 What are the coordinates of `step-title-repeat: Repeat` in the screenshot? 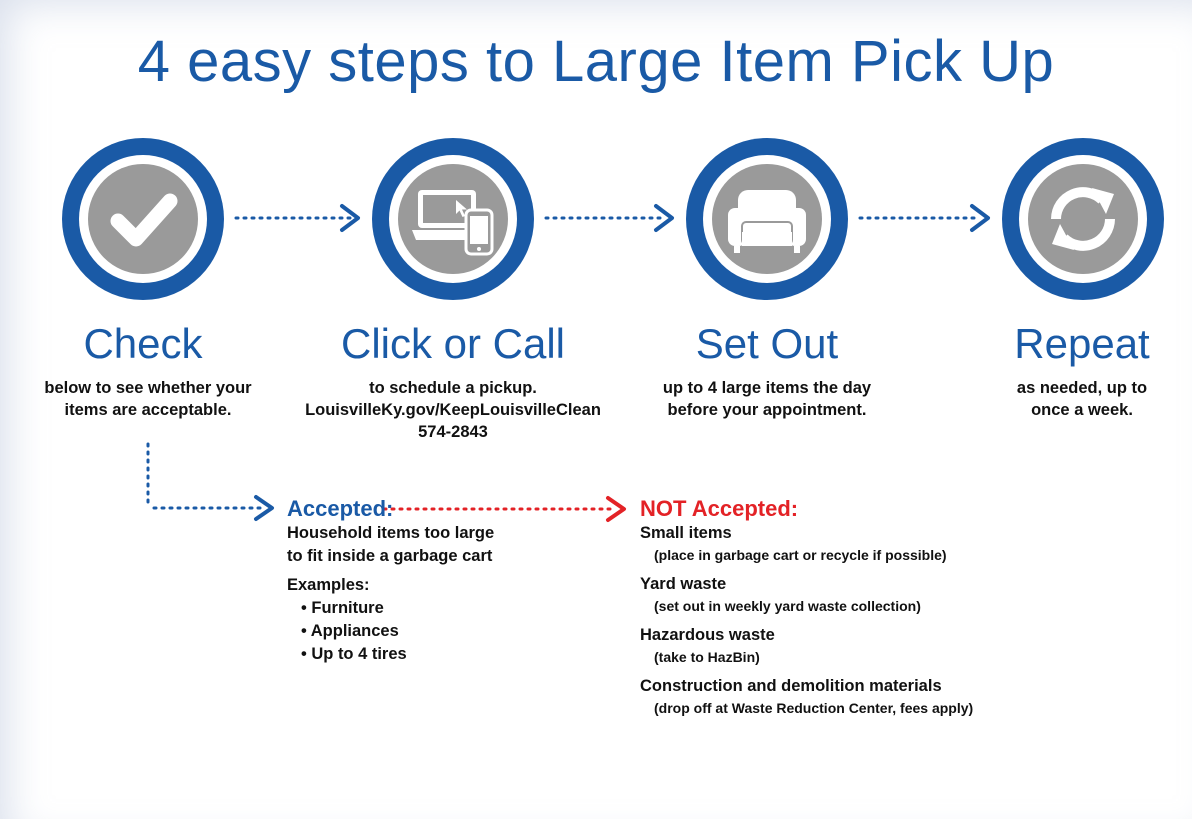 It's located at (1082, 343).